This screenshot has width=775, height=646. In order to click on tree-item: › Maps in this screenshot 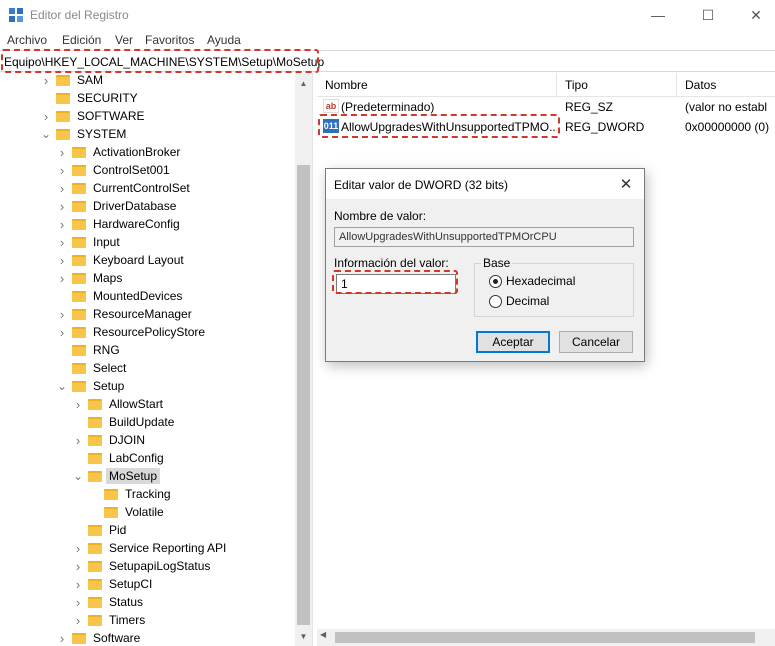, I will do `click(90, 278)`.